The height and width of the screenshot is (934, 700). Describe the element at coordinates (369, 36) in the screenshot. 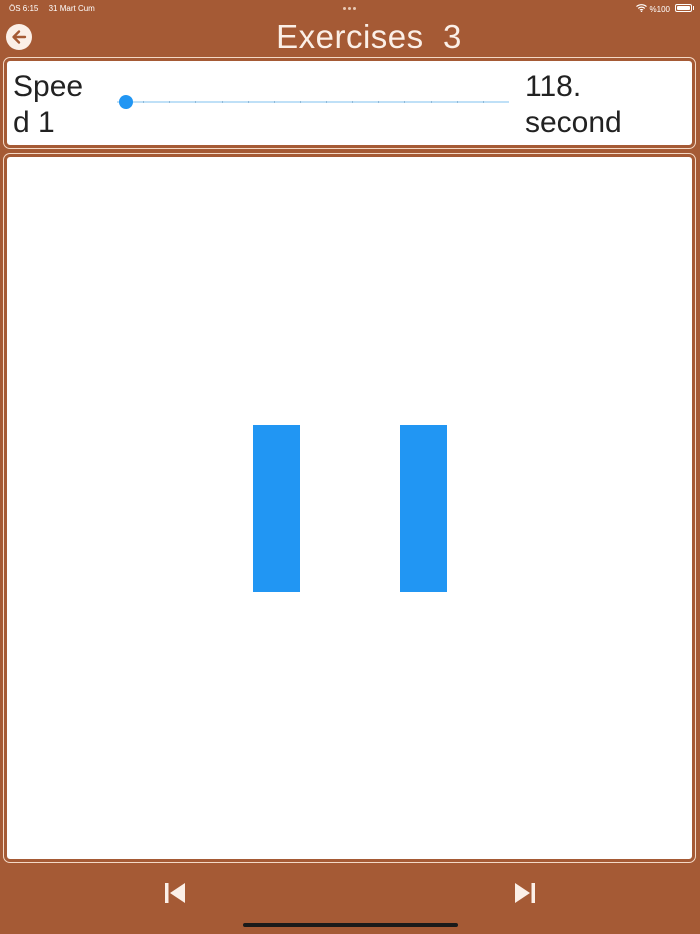

I see `page-title: Exercises 3` at that location.